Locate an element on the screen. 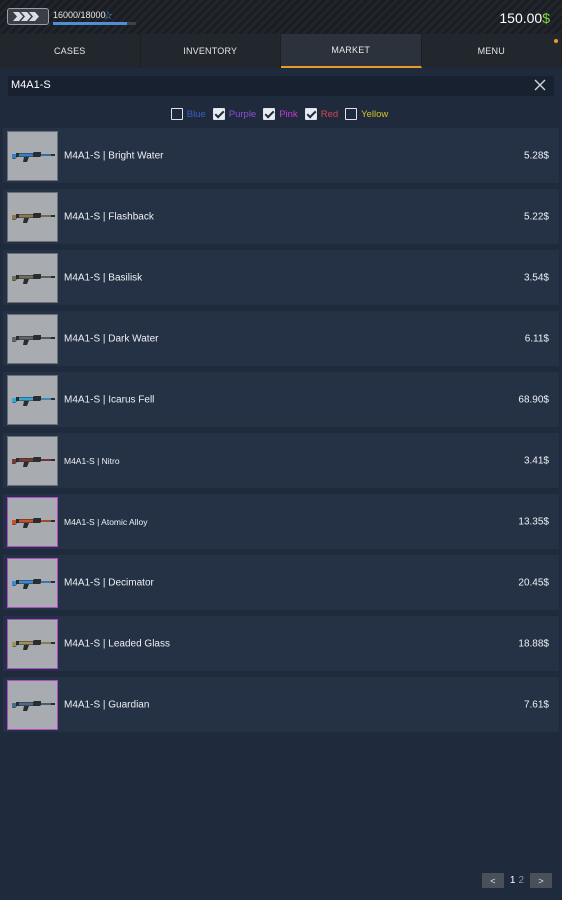  item-price: 5.22$ is located at coordinates (536, 216).